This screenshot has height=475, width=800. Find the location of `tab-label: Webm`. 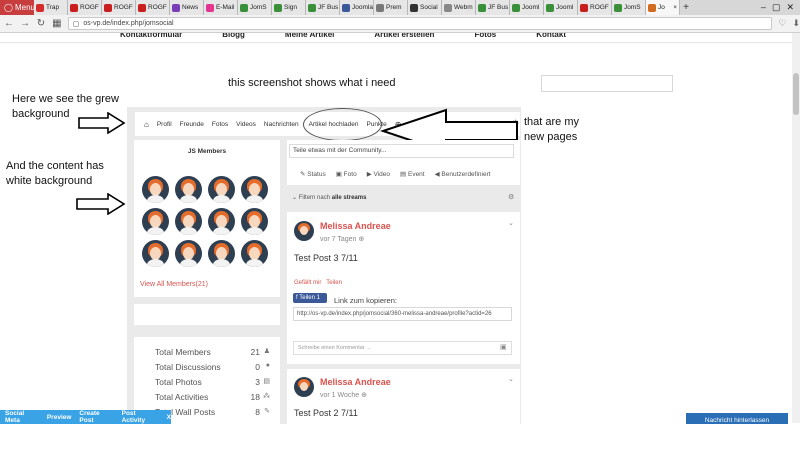

tab-label: Webm is located at coordinates (463, 7).